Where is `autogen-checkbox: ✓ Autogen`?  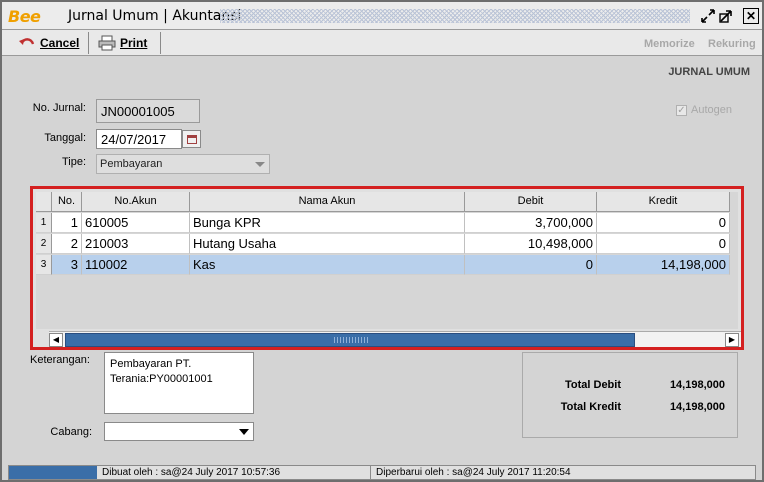
autogen-checkbox: ✓ Autogen is located at coordinates (704, 110).